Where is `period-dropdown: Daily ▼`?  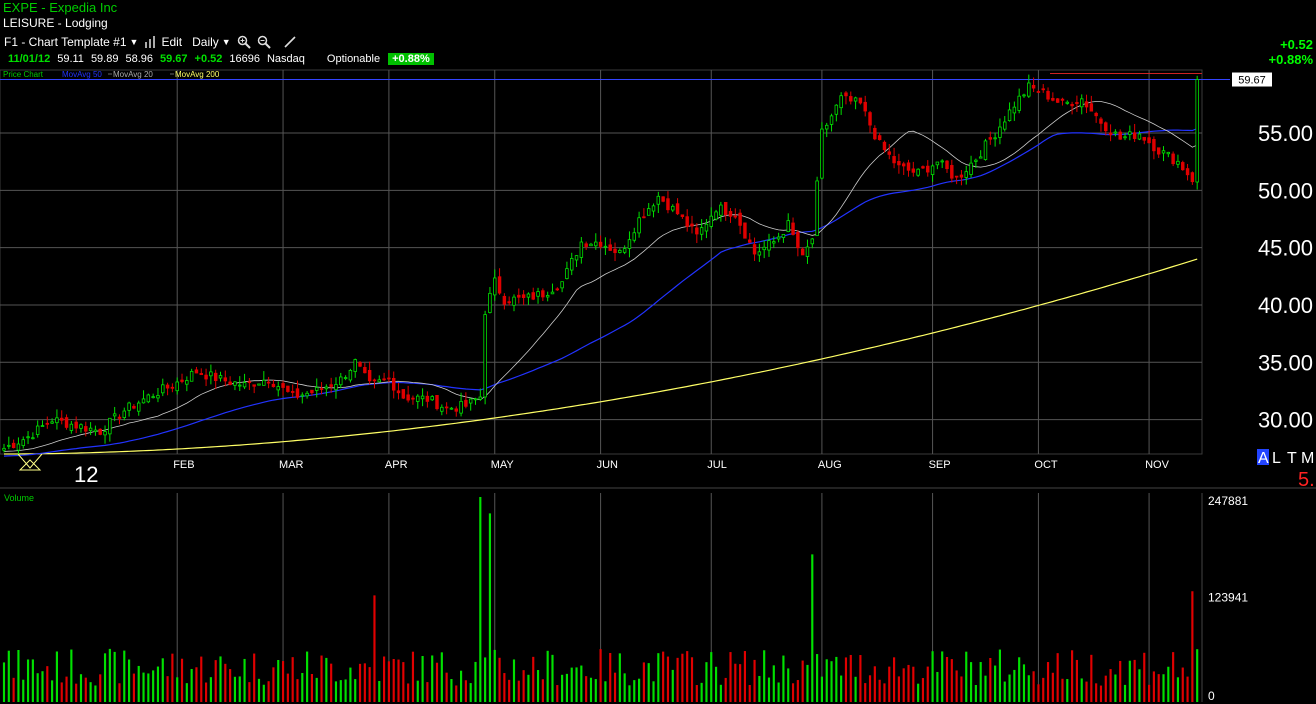
period-dropdown: Daily ▼ is located at coordinates (211, 42).